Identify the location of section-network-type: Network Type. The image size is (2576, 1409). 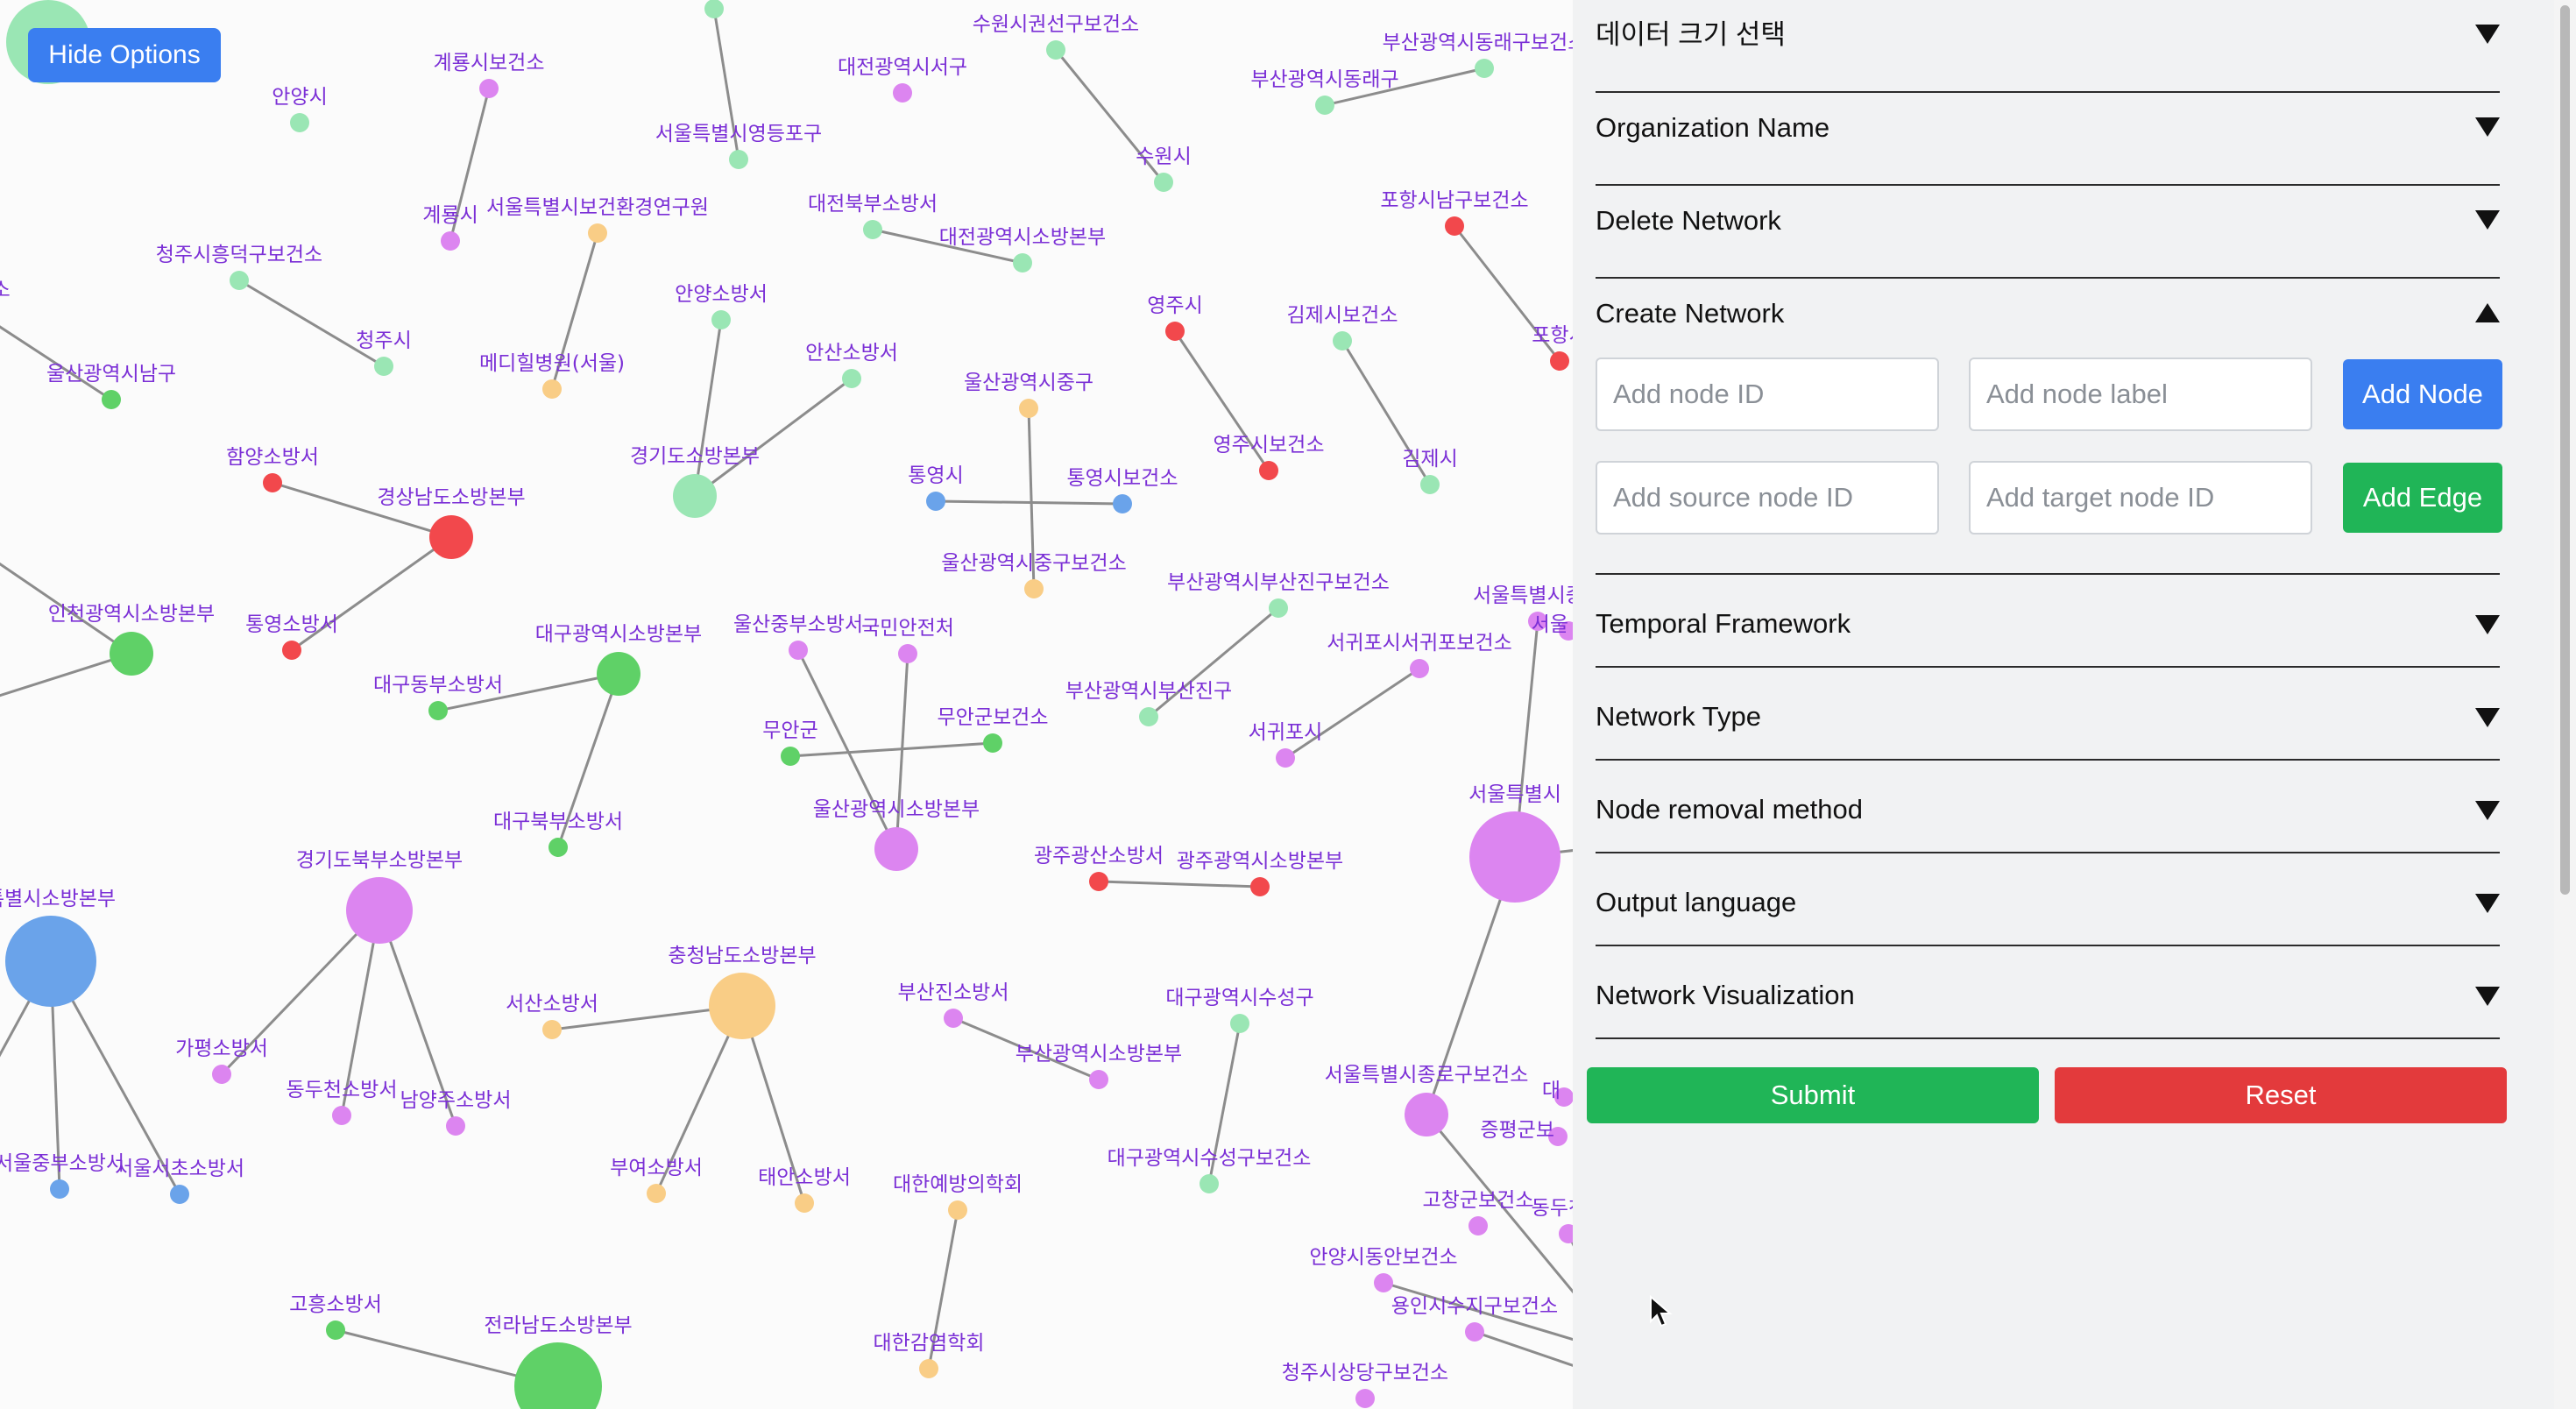
(2048, 715).